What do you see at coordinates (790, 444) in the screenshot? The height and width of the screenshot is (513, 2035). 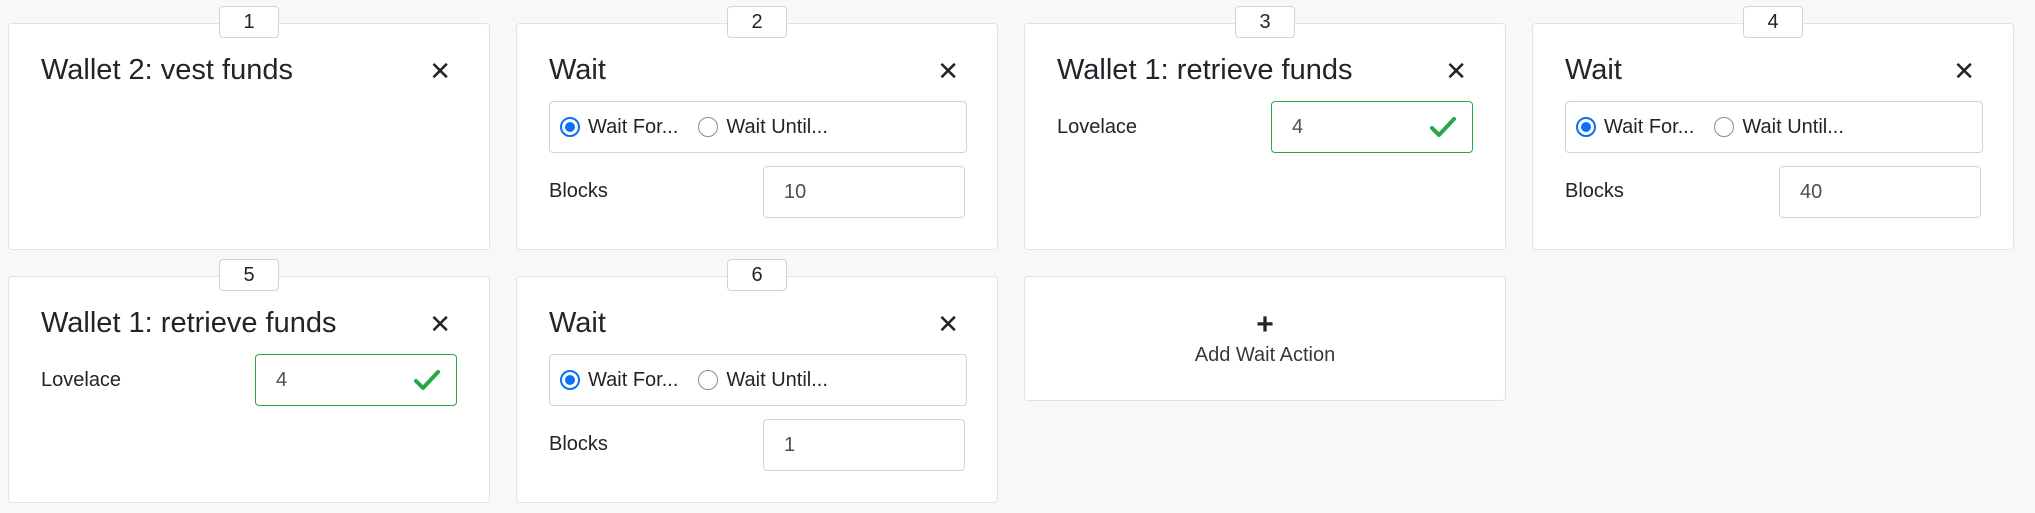 I see `blocks-value: 1` at bounding box center [790, 444].